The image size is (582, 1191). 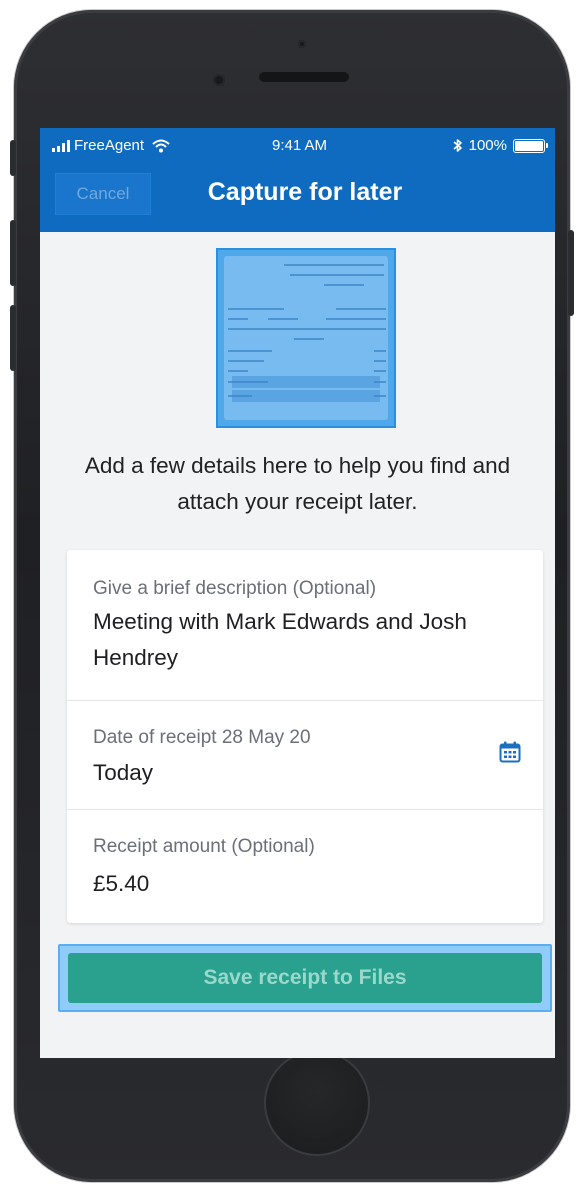 What do you see at coordinates (571, 273) in the screenshot?
I see `power-button` at bounding box center [571, 273].